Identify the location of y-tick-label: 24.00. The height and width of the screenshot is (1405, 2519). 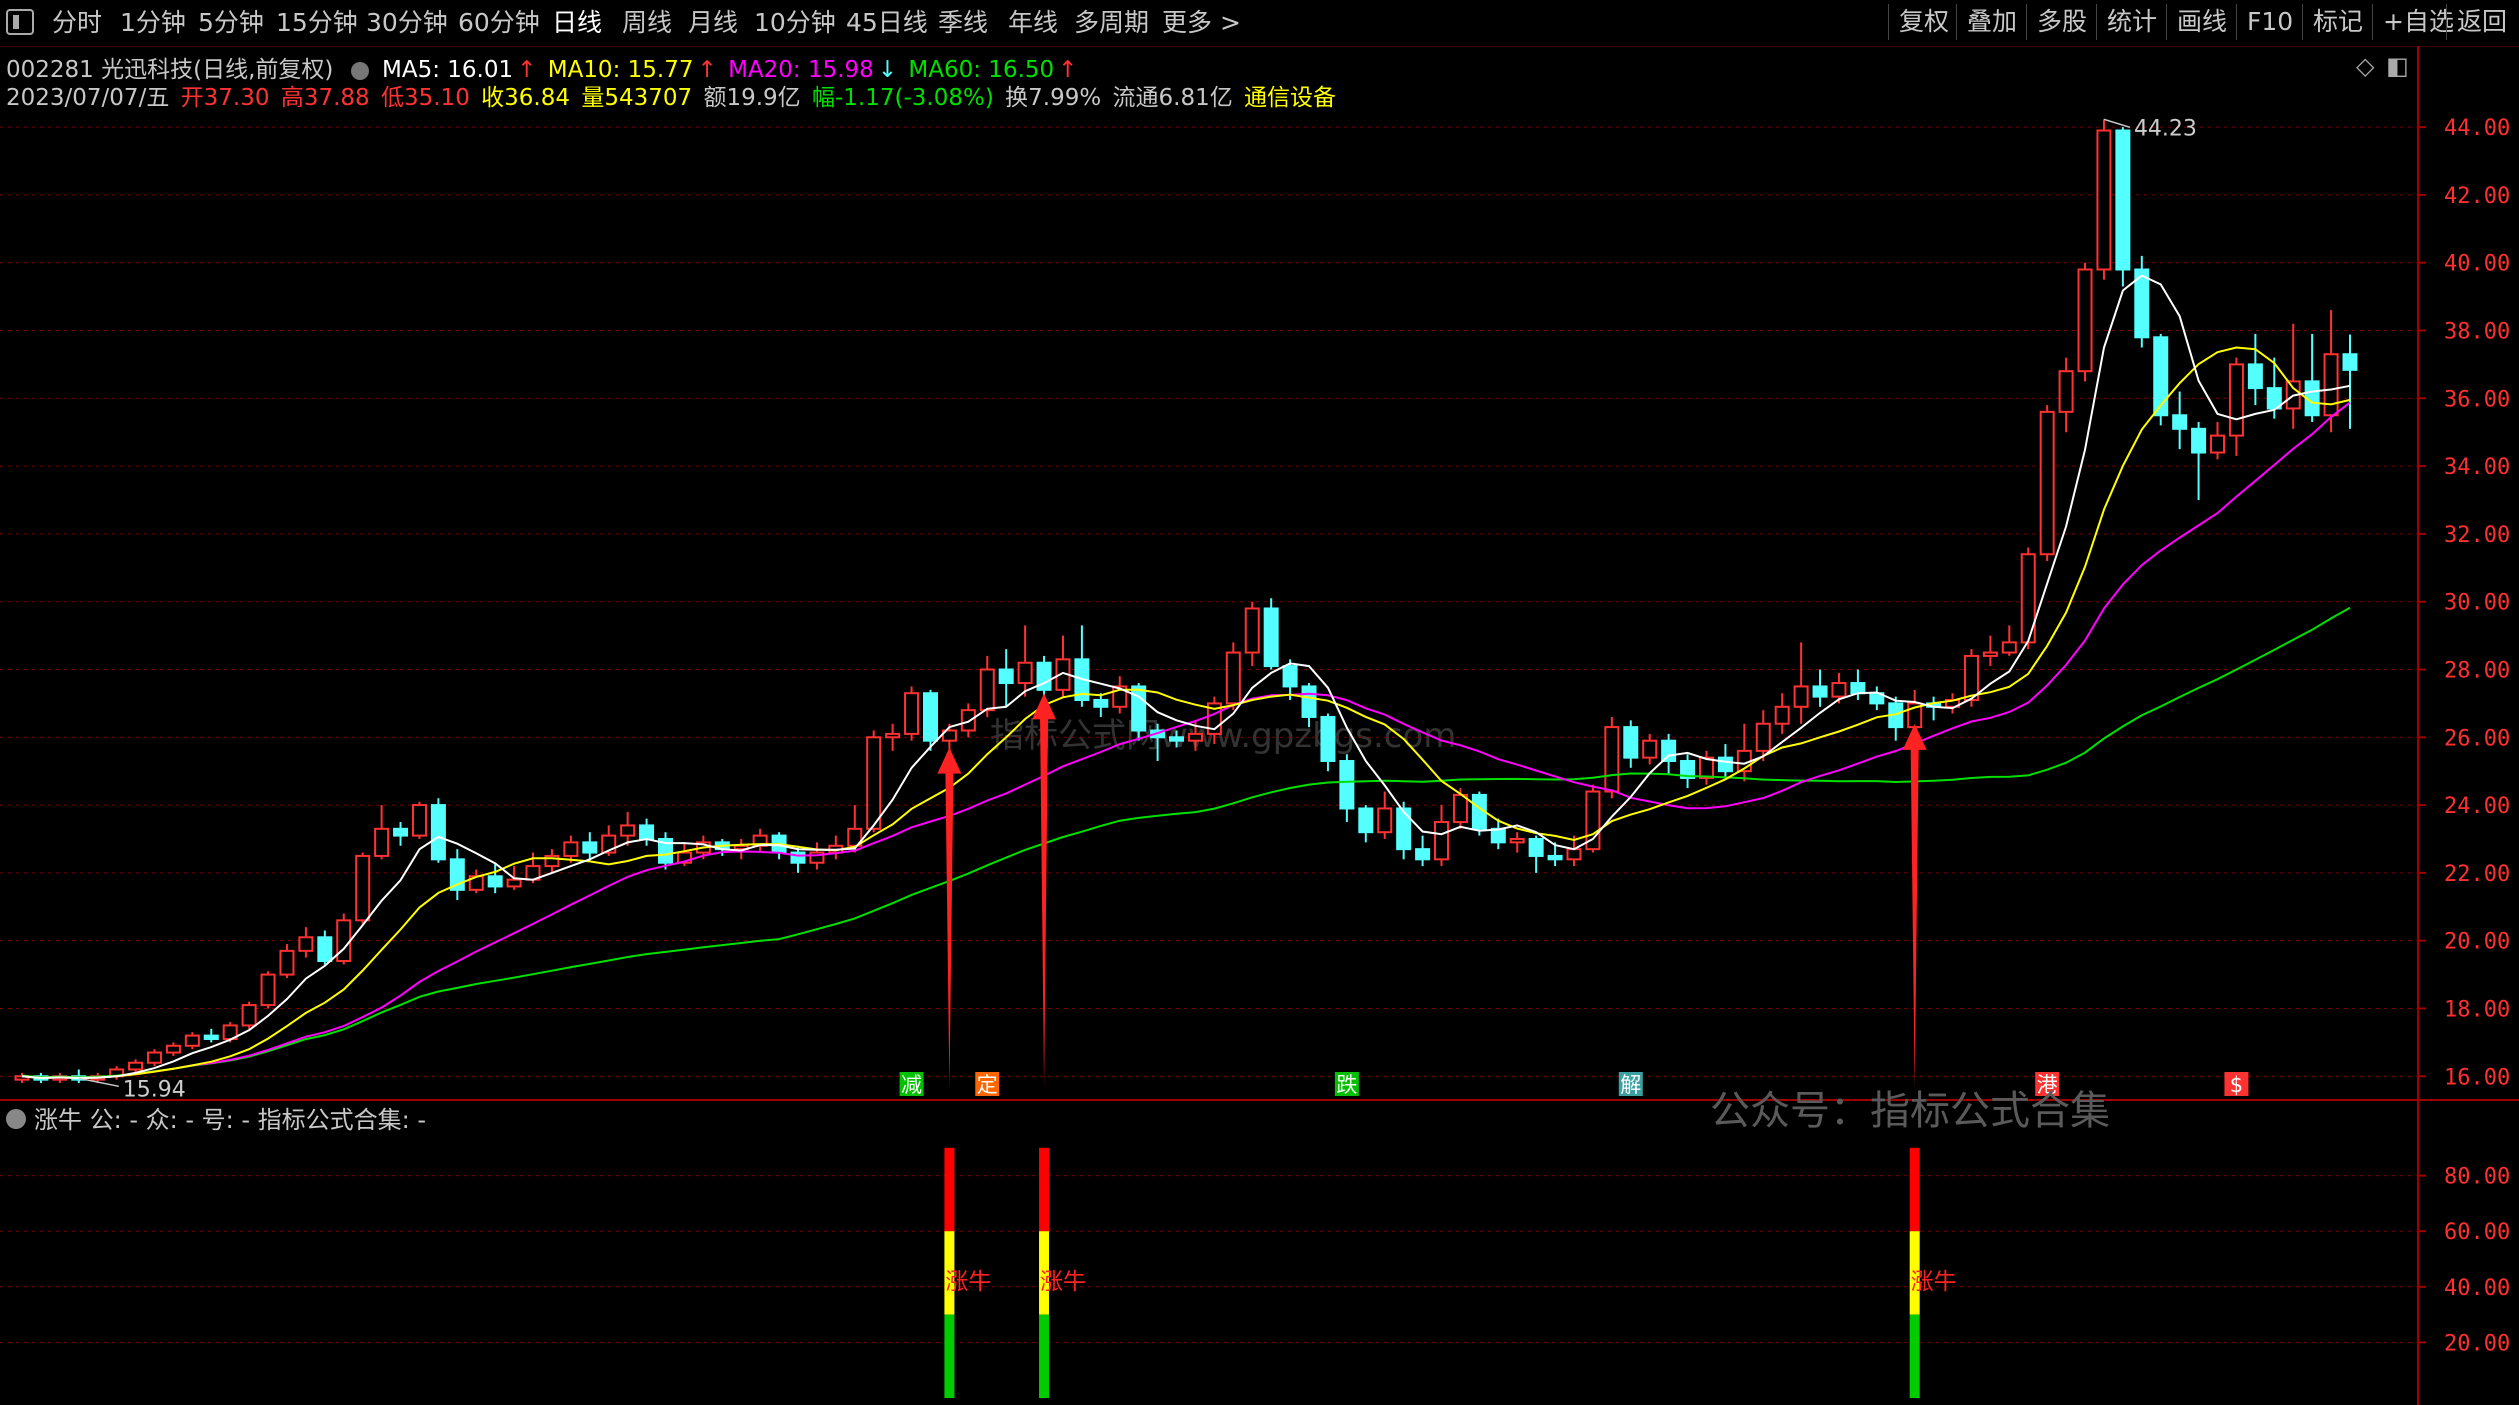
(2477, 806).